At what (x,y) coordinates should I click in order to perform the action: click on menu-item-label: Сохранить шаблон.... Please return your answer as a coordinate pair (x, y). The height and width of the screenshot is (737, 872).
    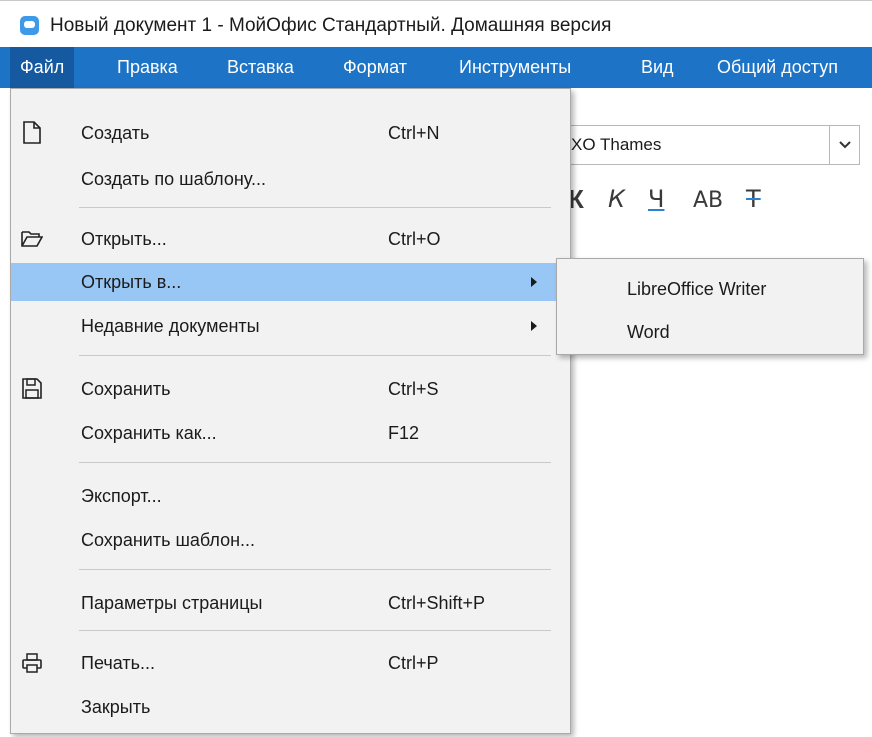
    Looking at the image, I should click on (168, 540).